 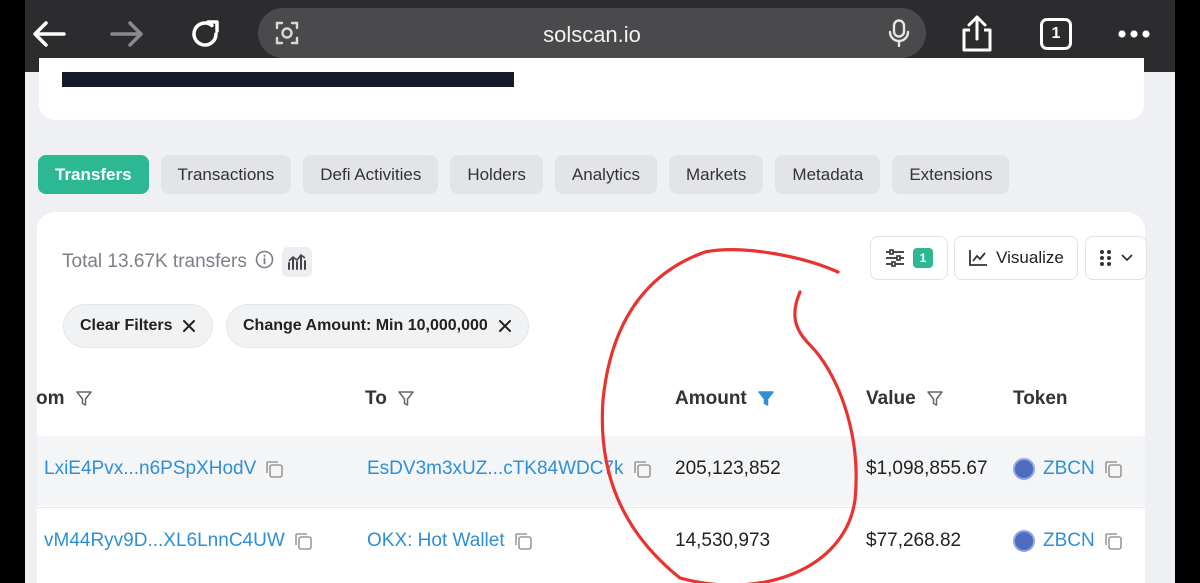 I want to click on tab-holders: Holders, so click(x=496, y=174).